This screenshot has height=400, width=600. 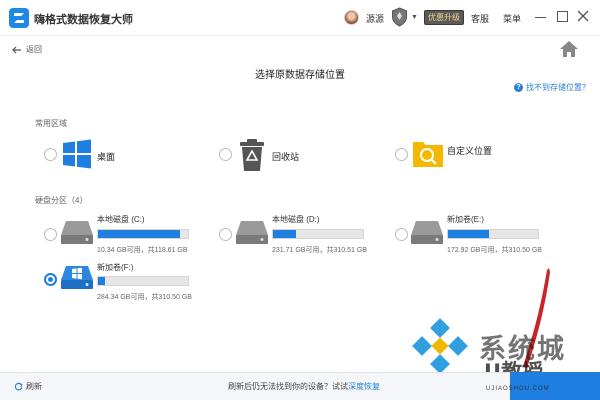 I want to click on back-label: 返回, so click(x=34, y=49).